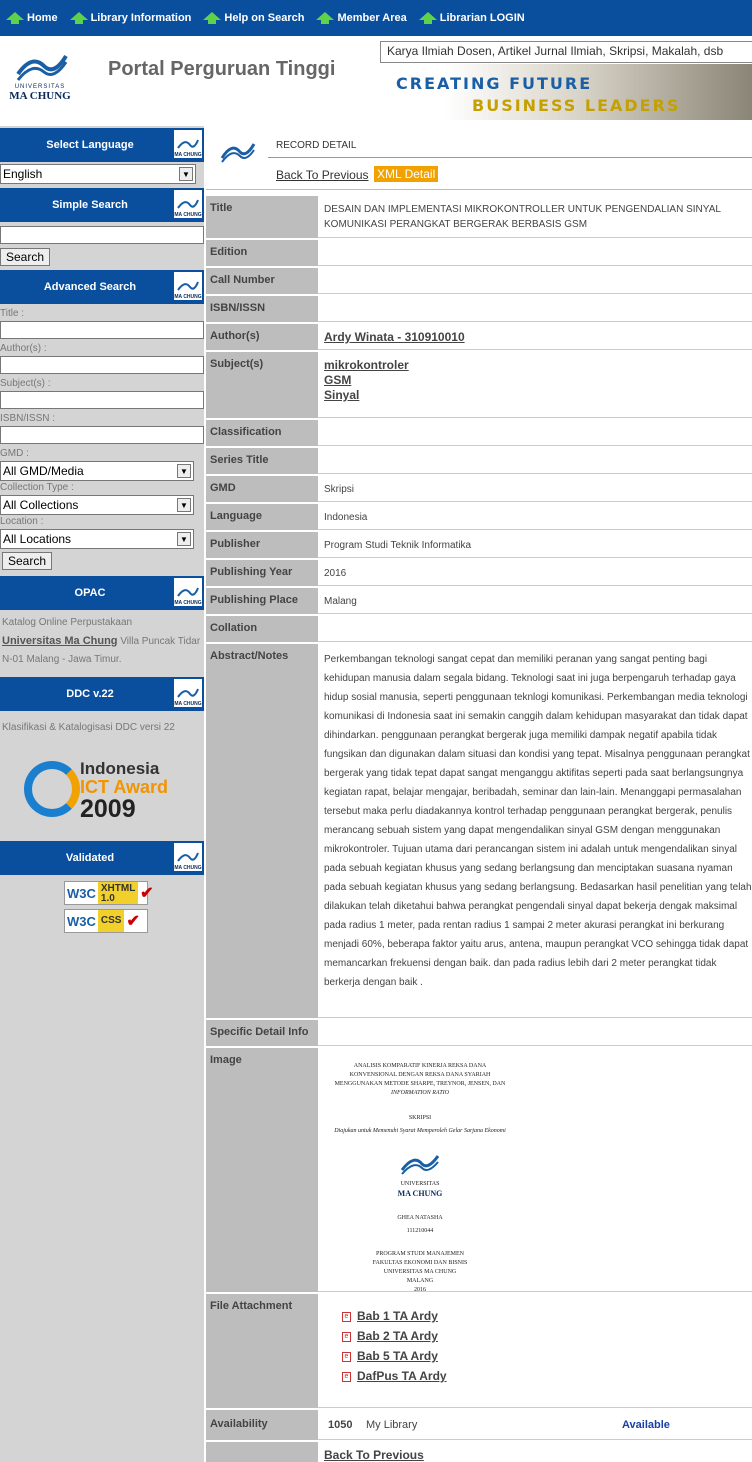  What do you see at coordinates (560, 92) in the screenshot?
I see `slogan-banner: CREATING FUTURE BUSINESS LEADERS` at bounding box center [560, 92].